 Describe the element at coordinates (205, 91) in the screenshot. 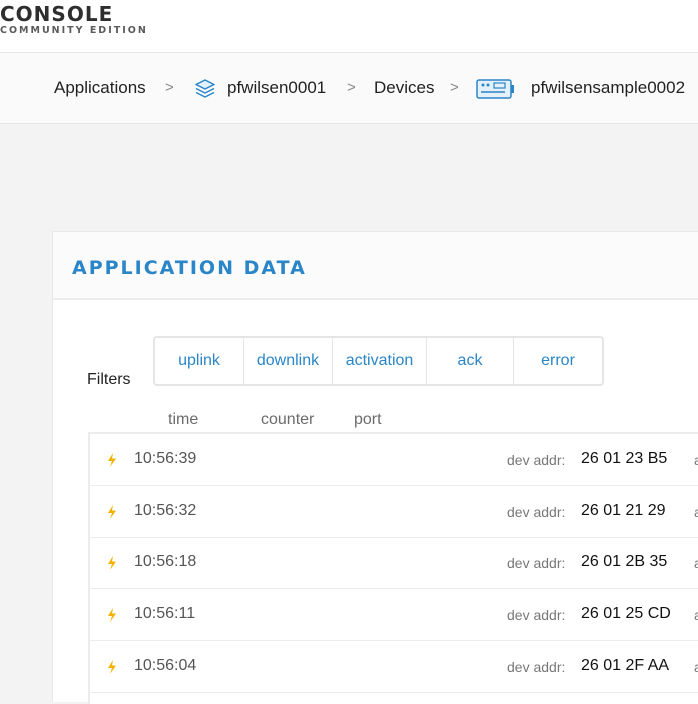

I see `stack-layers-icon` at that location.